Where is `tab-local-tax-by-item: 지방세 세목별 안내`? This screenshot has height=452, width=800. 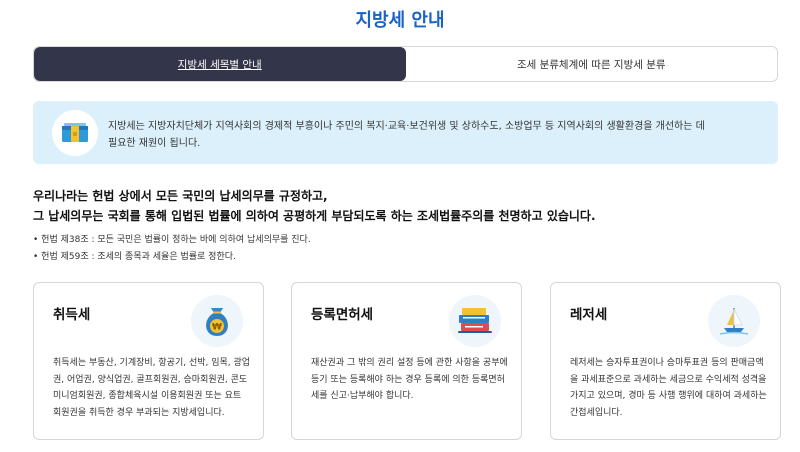
tab-local-tax-by-item: 지방세 세목별 안내 is located at coordinates (220, 64).